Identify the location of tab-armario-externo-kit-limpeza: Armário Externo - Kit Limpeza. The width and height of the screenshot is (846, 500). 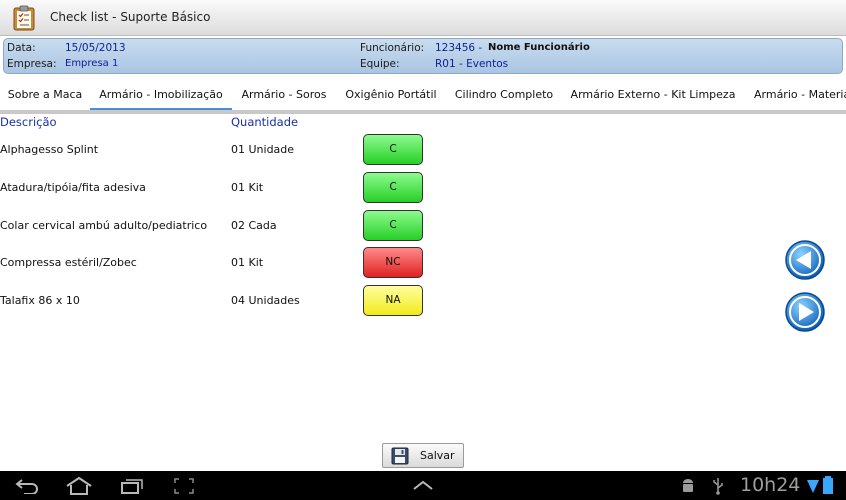
(653, 95).